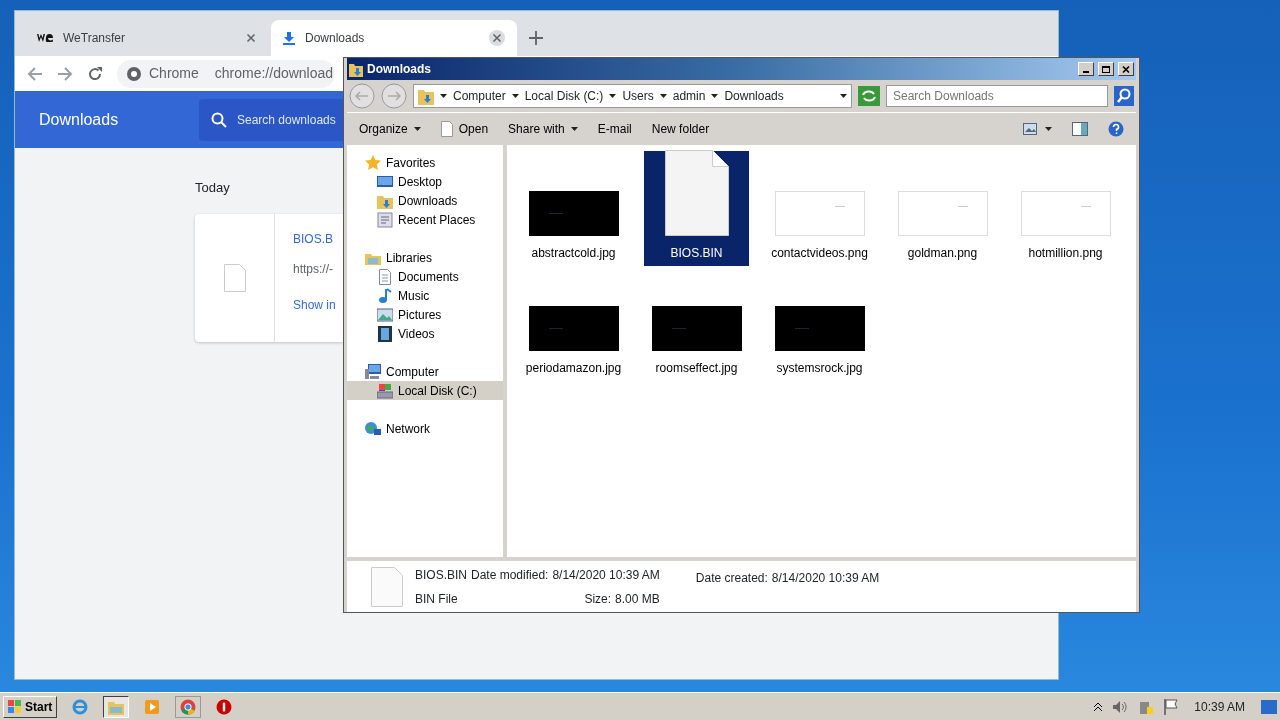 The height and width of the screenshot is (720, 1280). I want to click on toolbar-button: Share with, so click(543, 129).